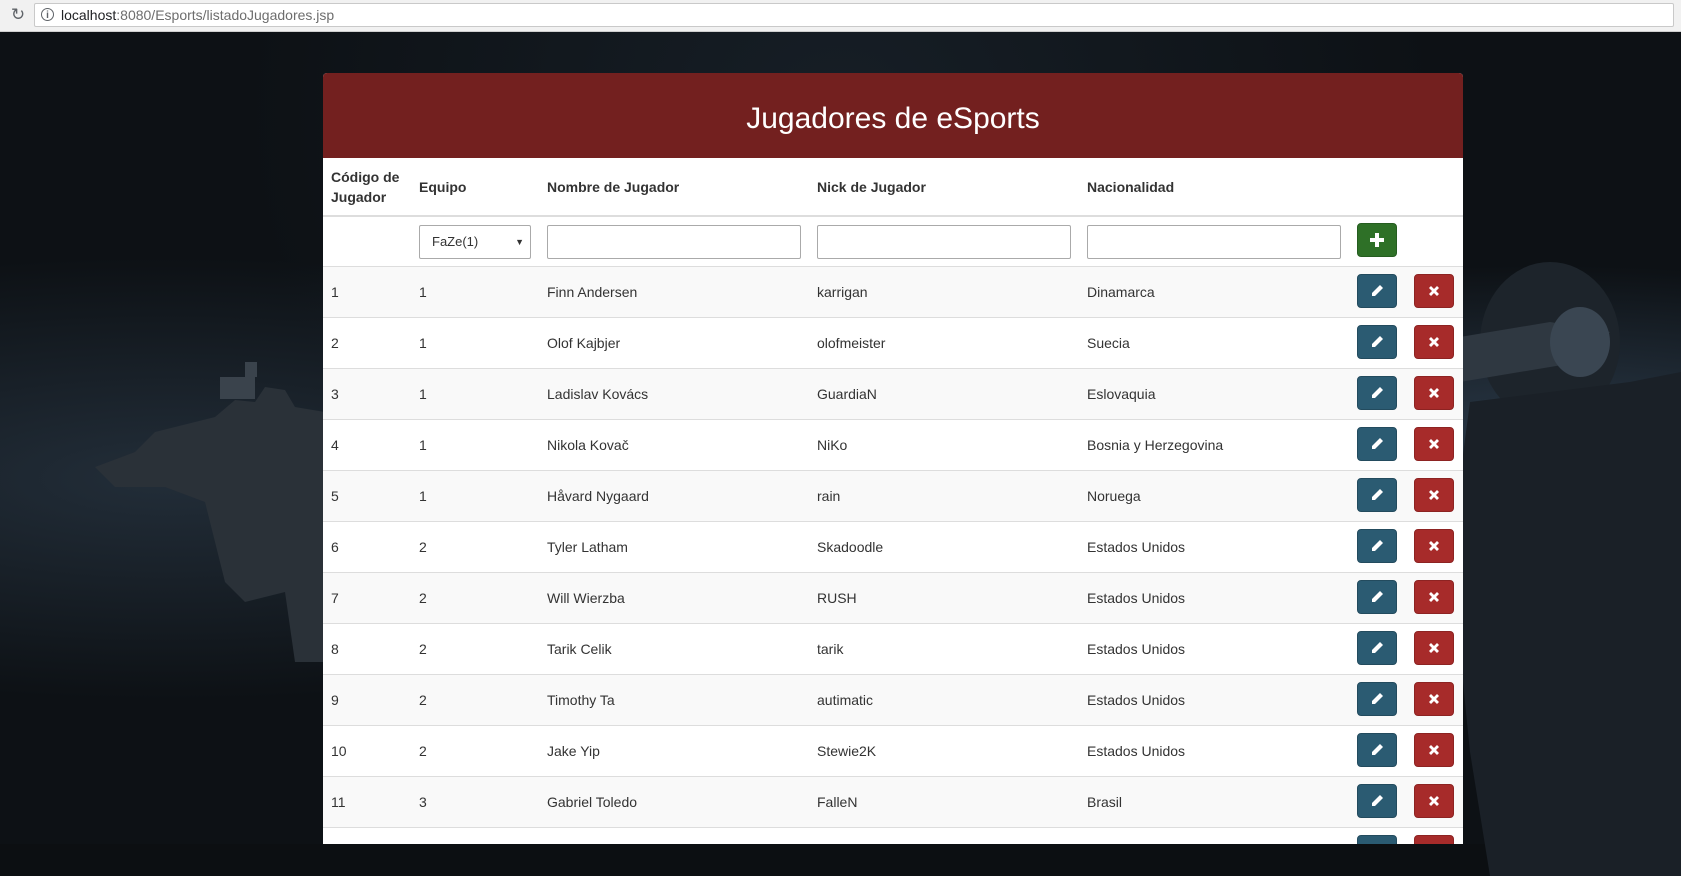 The height and width of the screenshot is (876, 1681). I want to click on soldier-right-image, so click(1555, 569).